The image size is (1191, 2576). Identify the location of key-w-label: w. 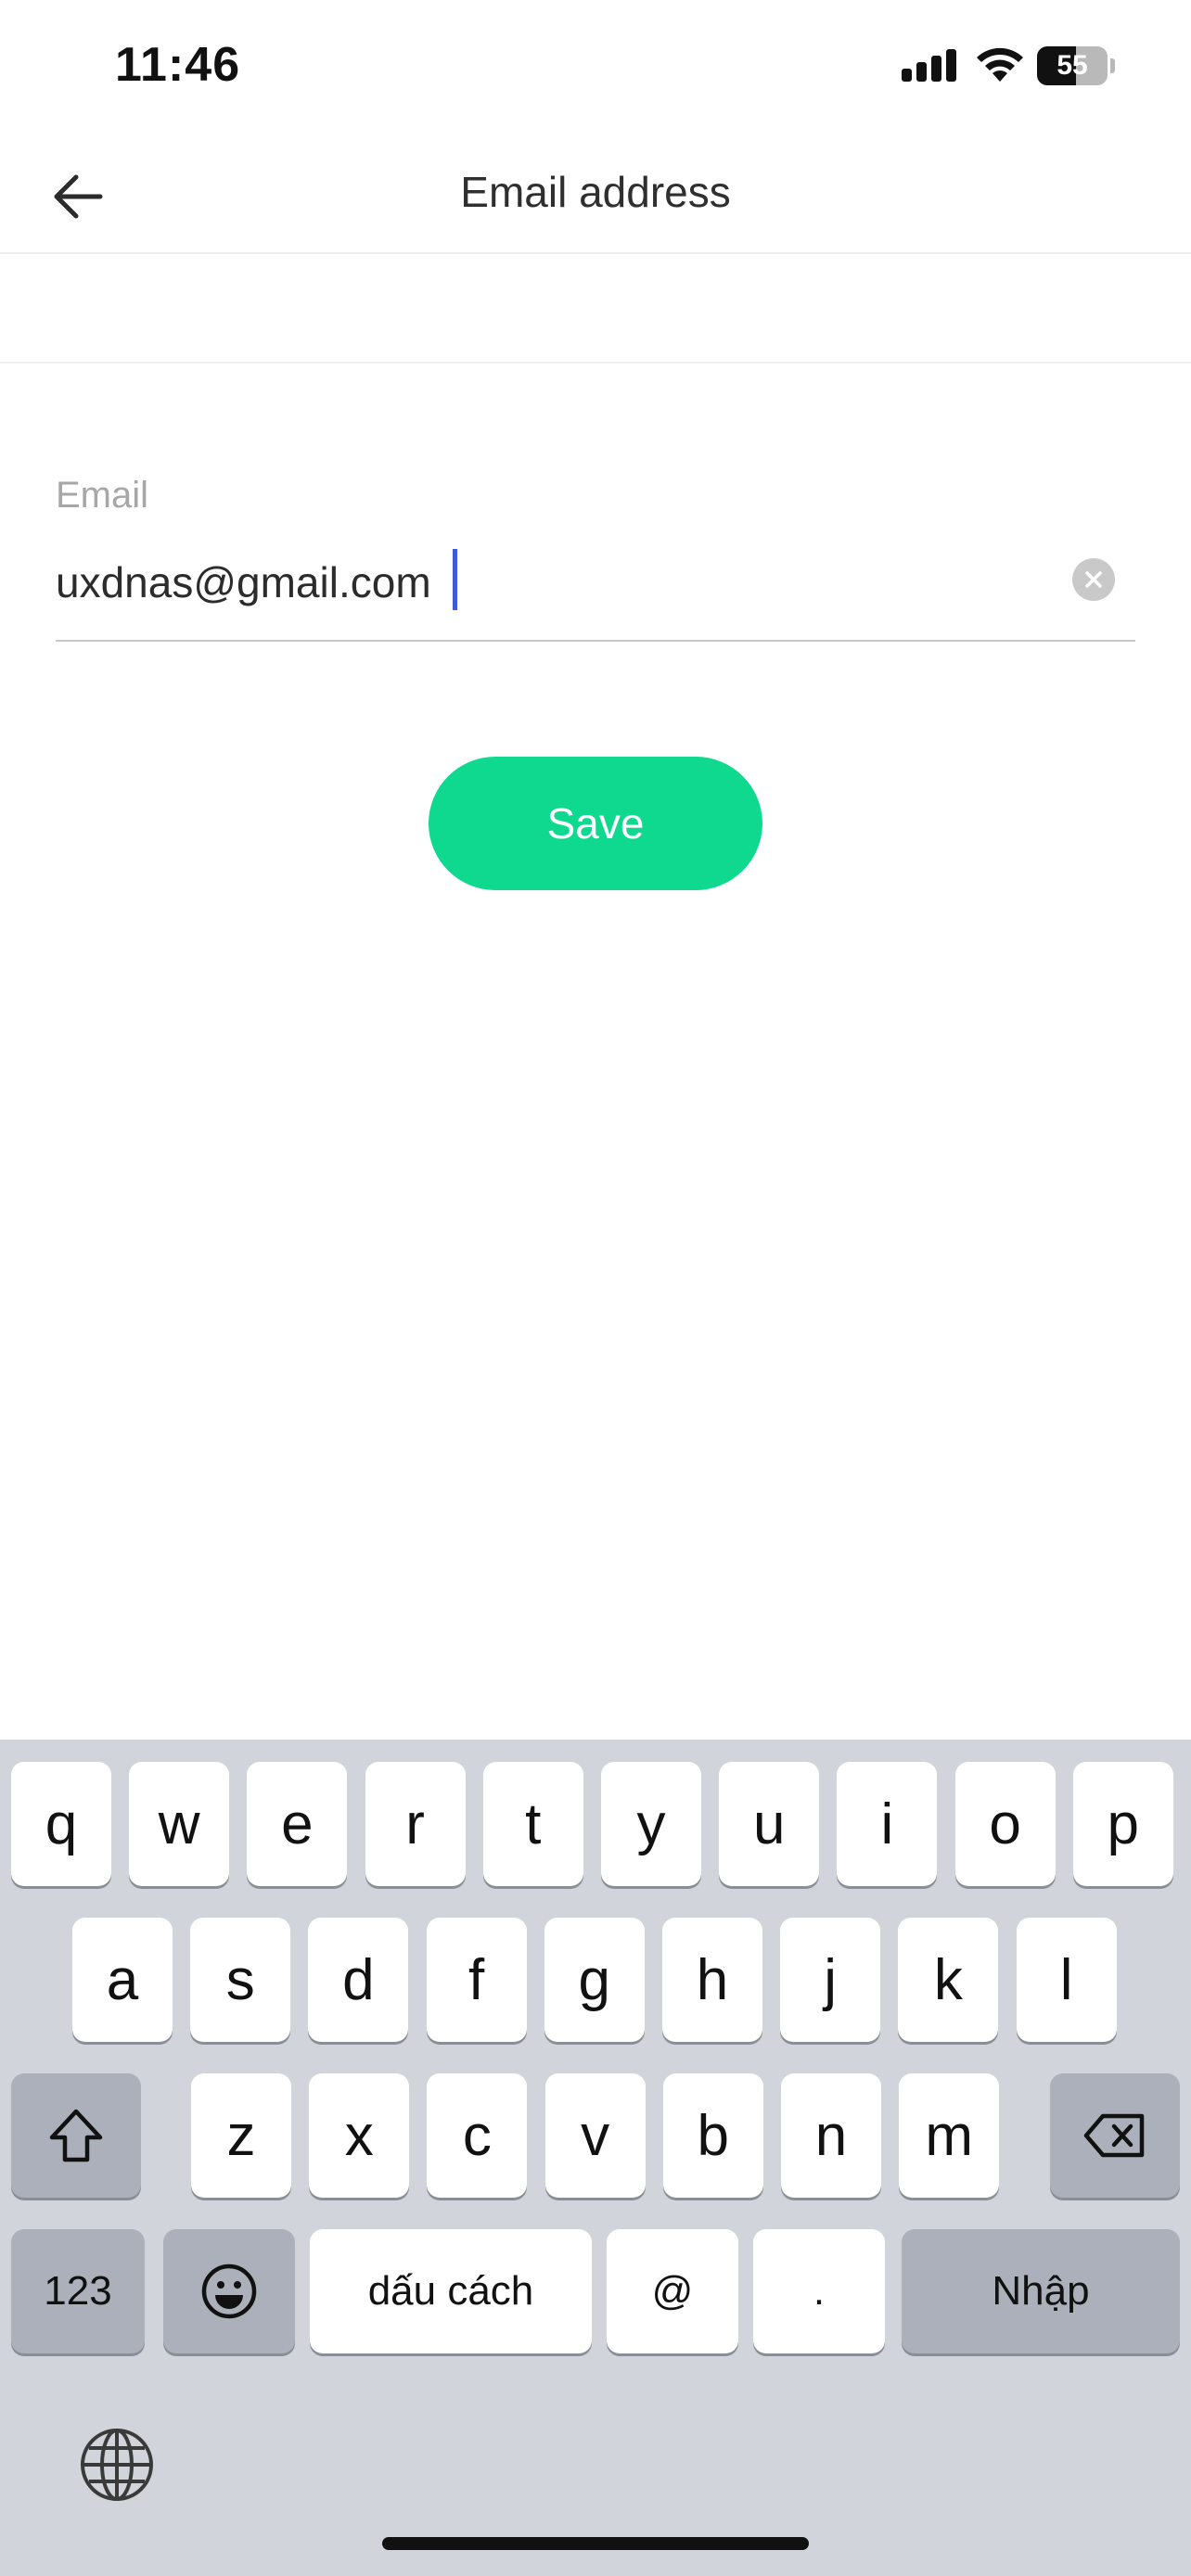
(179, 1824).